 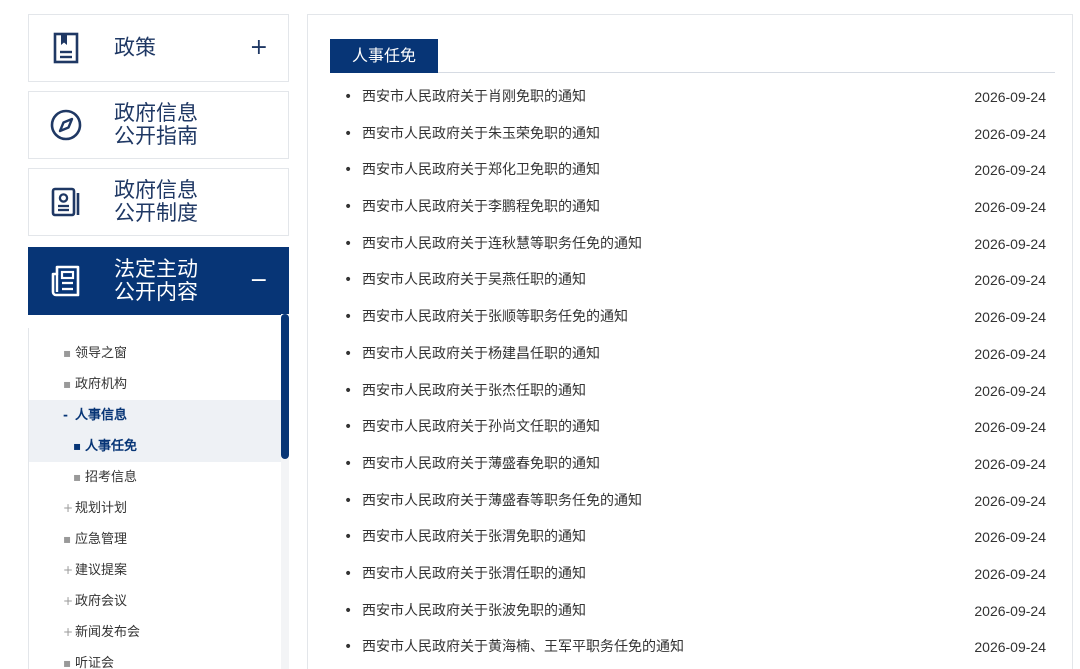 What do you see at coordinates (474, 611) in the screenshot?
I see `list-item-title: 西安市人民政府关于张波免职的通知` at bounding box center [474, 611].